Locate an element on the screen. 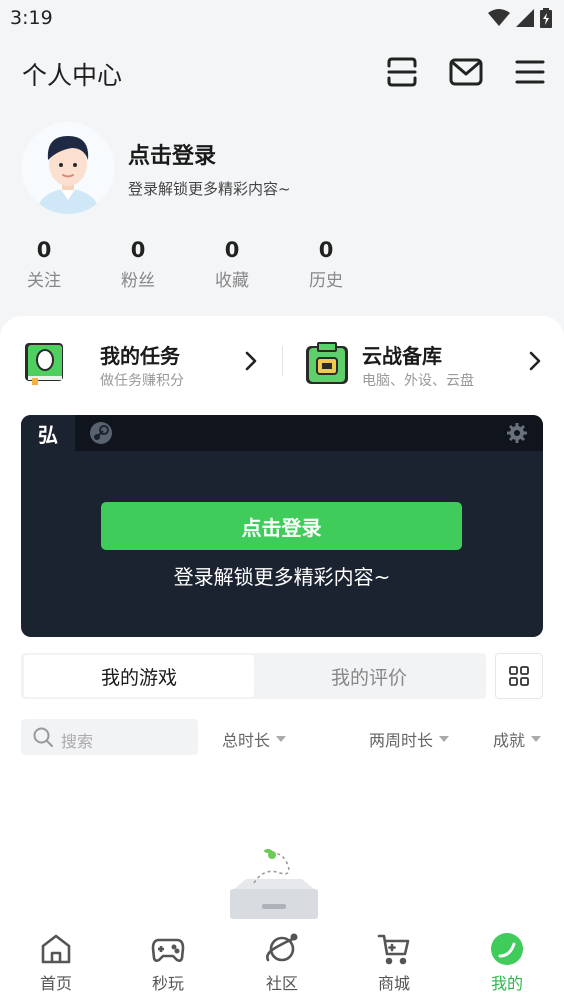 This screenshot has height=1004, width=564. search-input: 搜索 is located at coordinates (109, 737).